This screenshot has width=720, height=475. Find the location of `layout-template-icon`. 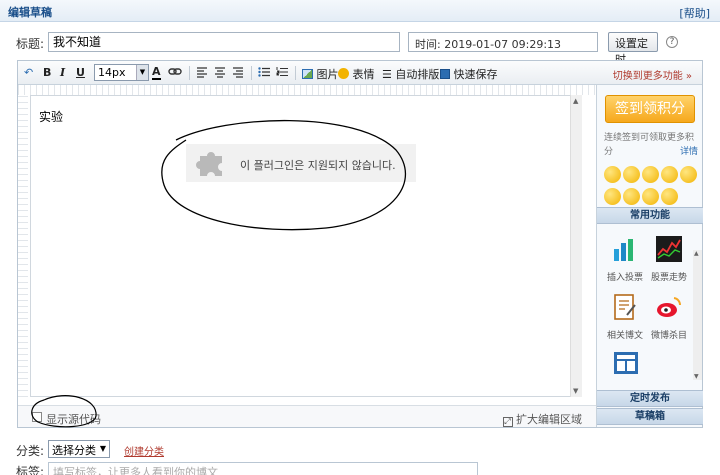

layout-template-icon is located at coordinates (626, 363).